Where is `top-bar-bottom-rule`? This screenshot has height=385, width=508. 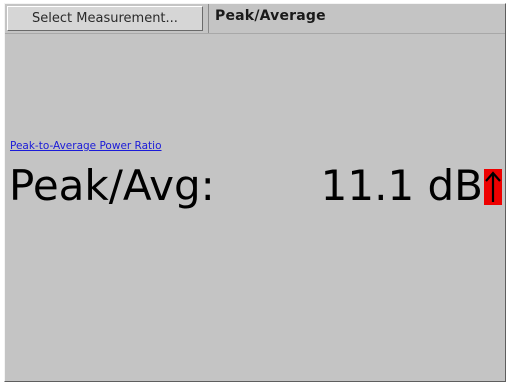 top-bar-bottom-rule is located at coordinates (255, 33).